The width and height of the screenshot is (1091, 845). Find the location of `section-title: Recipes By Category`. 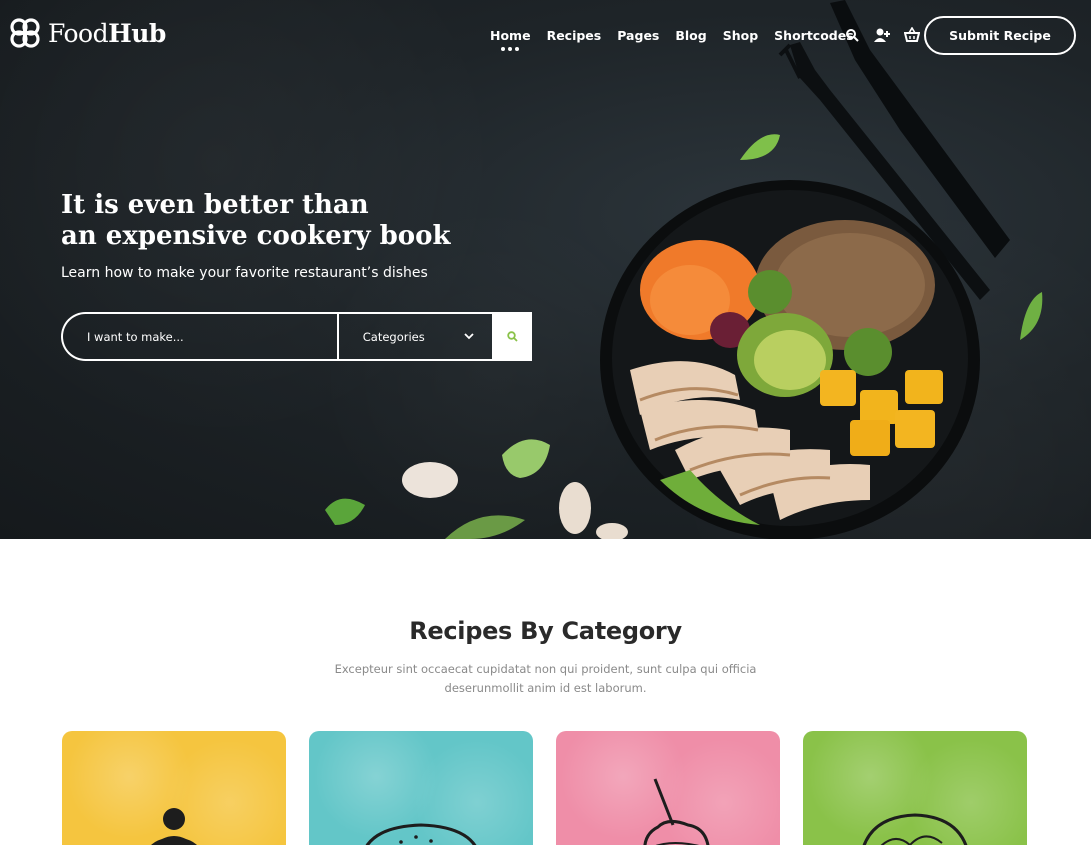

section-title: Recipes By Category is located at coordinates (545, 631).